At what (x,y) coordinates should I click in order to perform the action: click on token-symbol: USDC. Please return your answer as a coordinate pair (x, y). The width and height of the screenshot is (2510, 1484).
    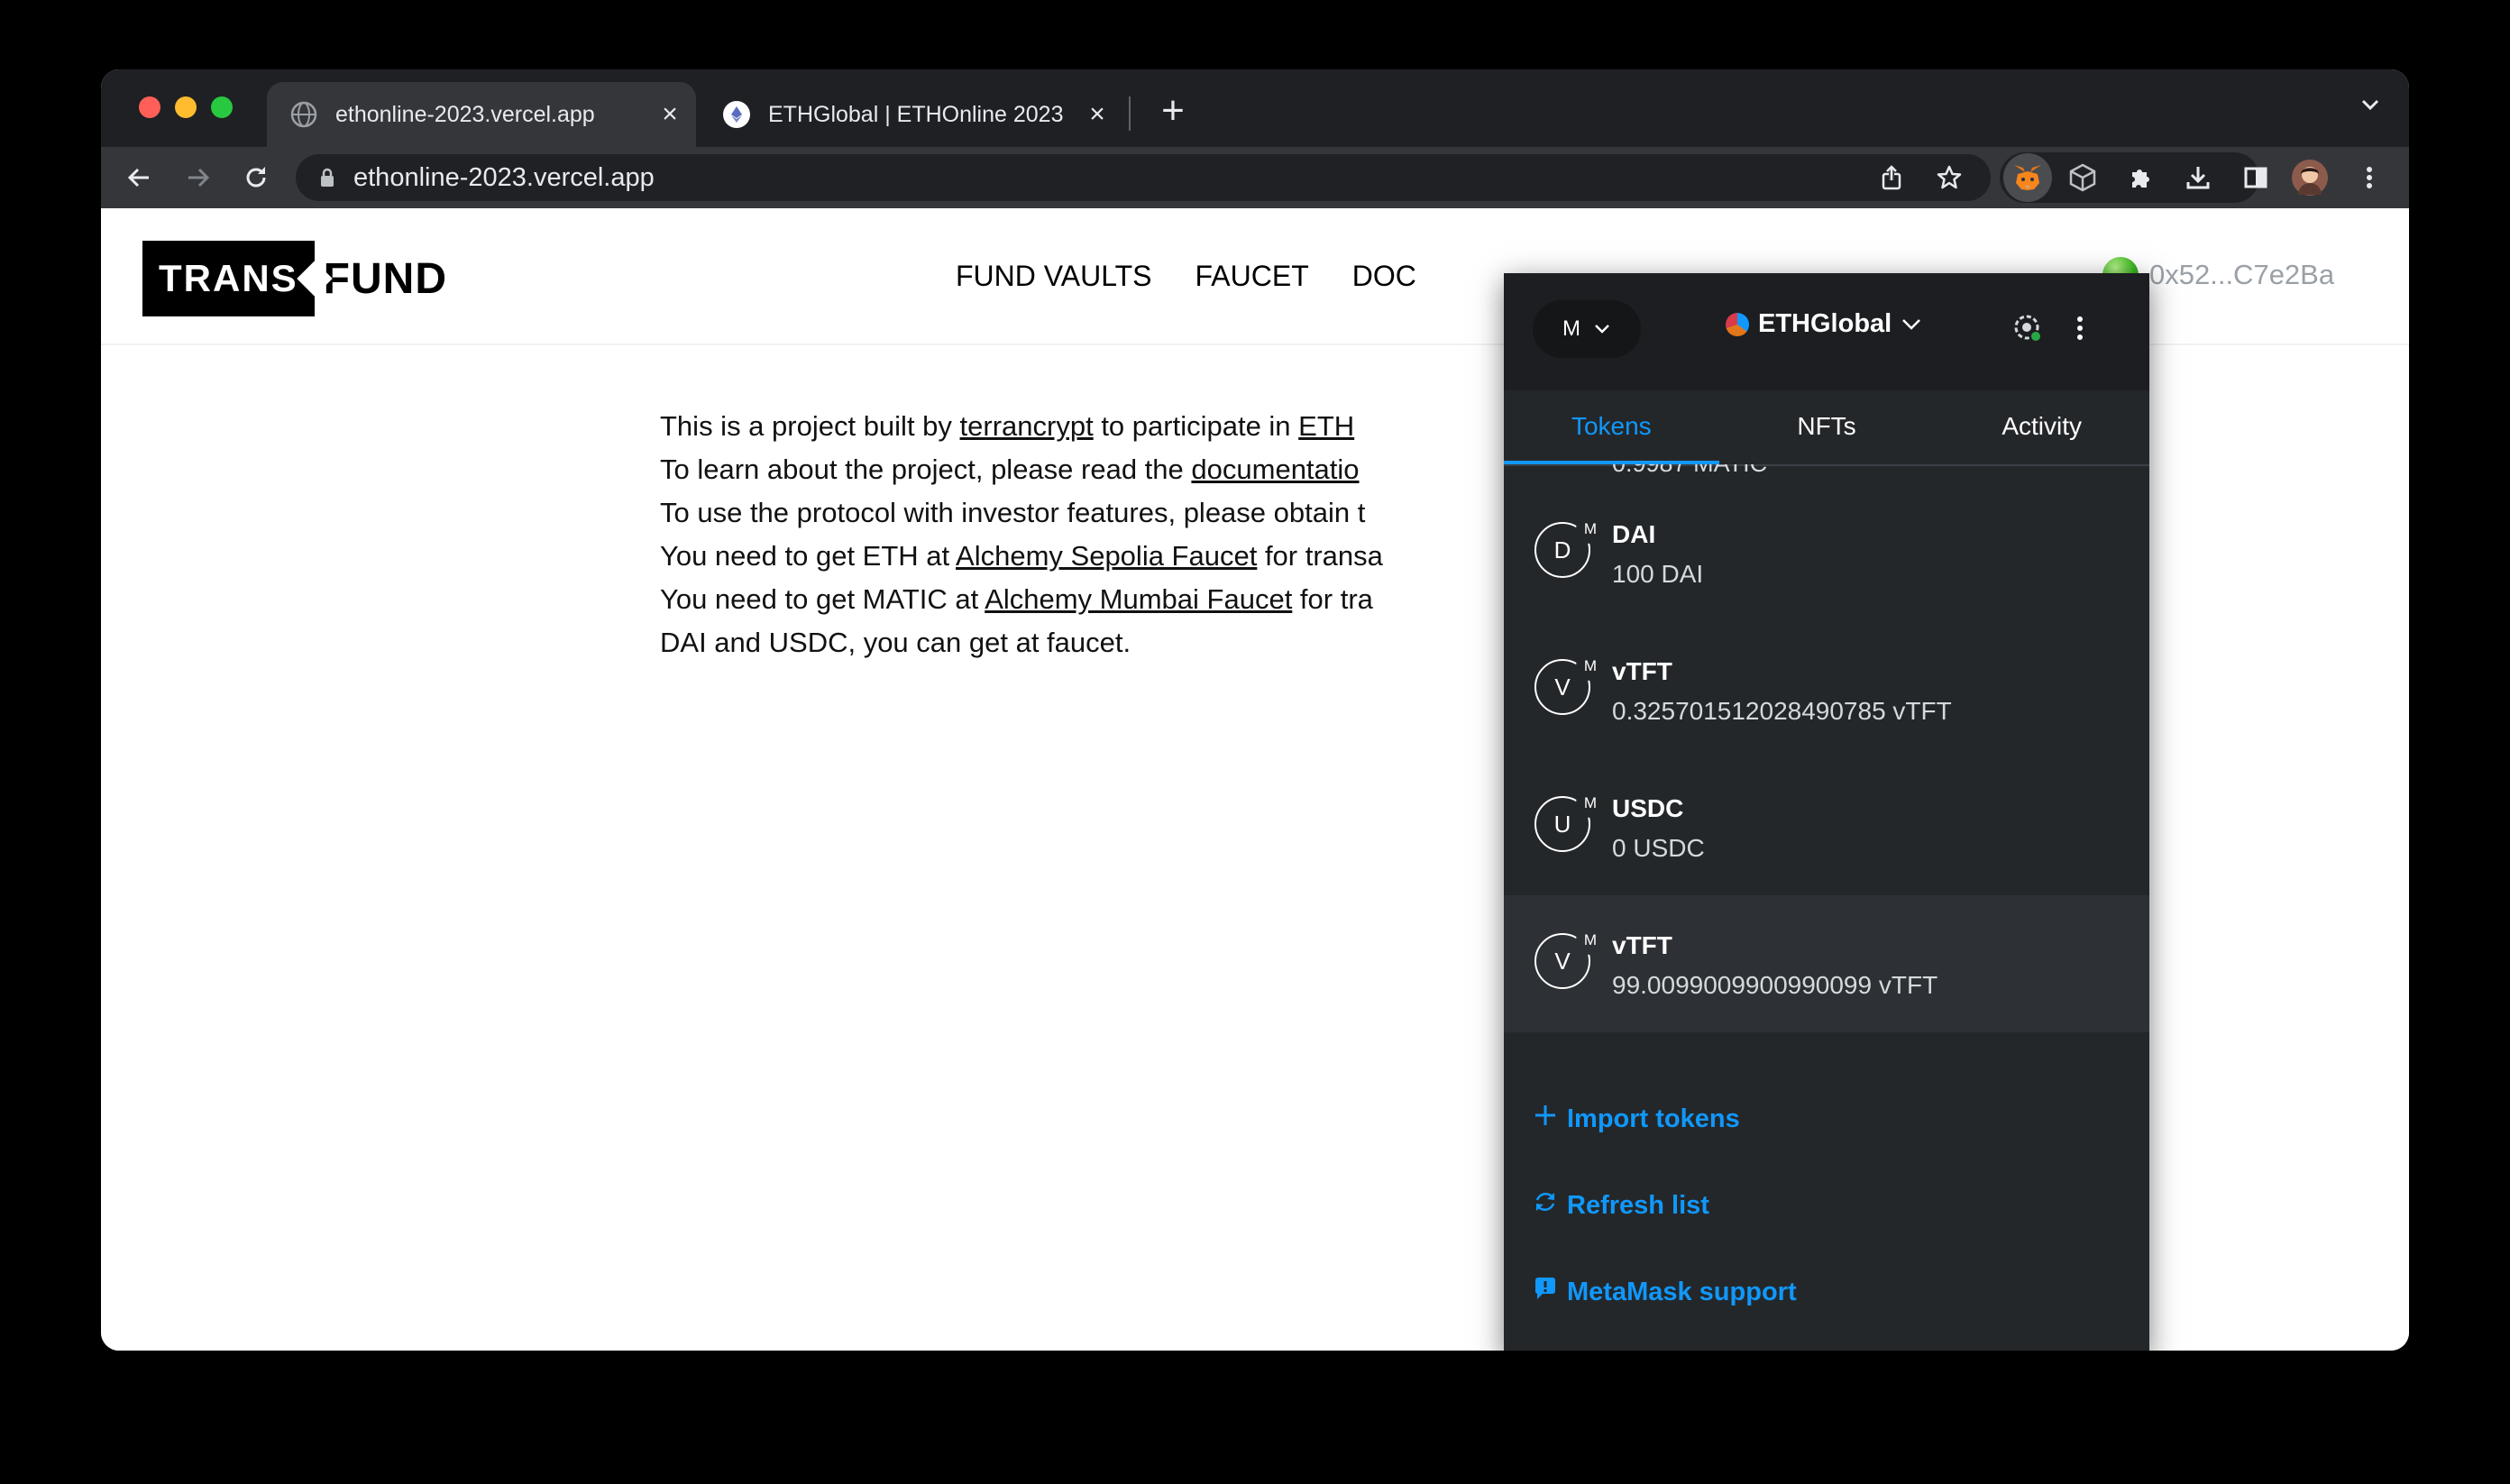
    Looking at the image, I should click on (1648, 808).